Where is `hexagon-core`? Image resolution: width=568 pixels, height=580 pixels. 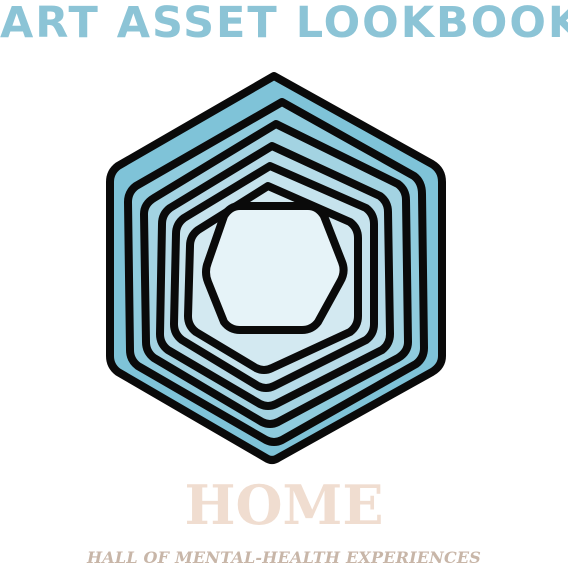
hexagon-core is located at coordinates (275, 268).